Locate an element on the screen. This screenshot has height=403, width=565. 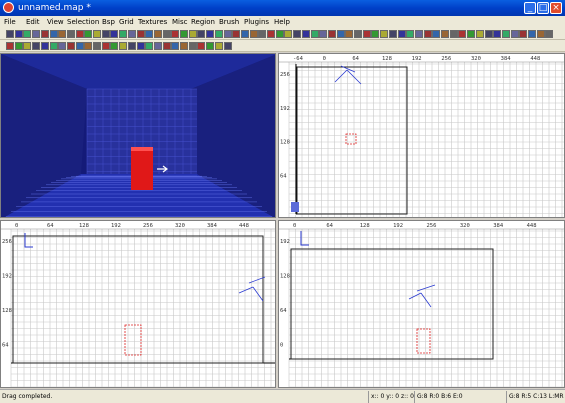
menu-textures: Textures is located at coordinates (152, 22).